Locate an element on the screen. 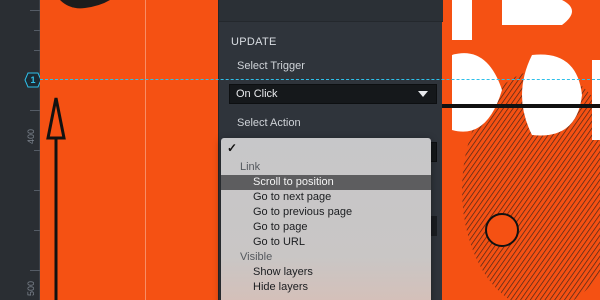 The width and height of the screenshot is (600, 300). trigger-label: Select Trigger is located at coordinates (271, 66).